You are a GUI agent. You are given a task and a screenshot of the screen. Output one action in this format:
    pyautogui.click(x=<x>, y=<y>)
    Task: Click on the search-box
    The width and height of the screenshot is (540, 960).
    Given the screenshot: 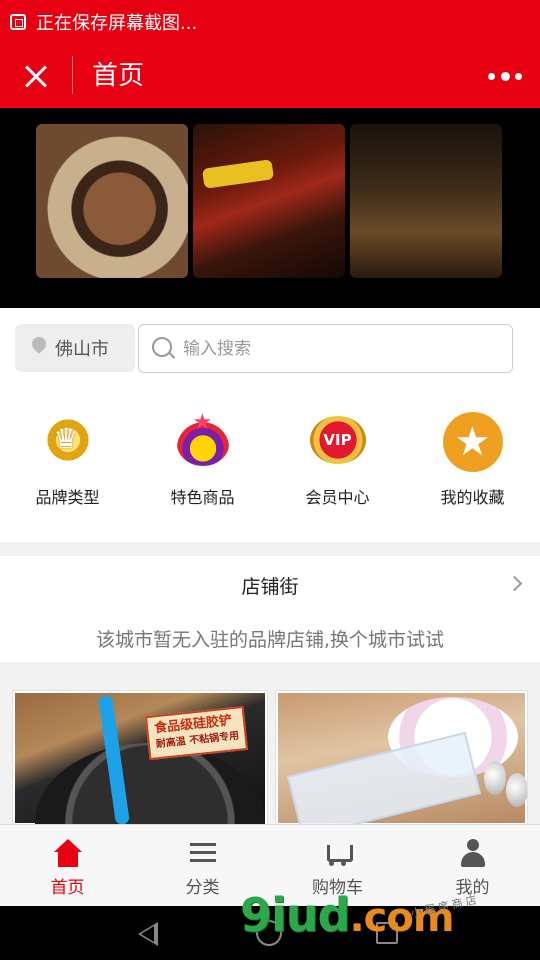 What is the action you would take?
    pyautogui.click(x=325, y=348)
    